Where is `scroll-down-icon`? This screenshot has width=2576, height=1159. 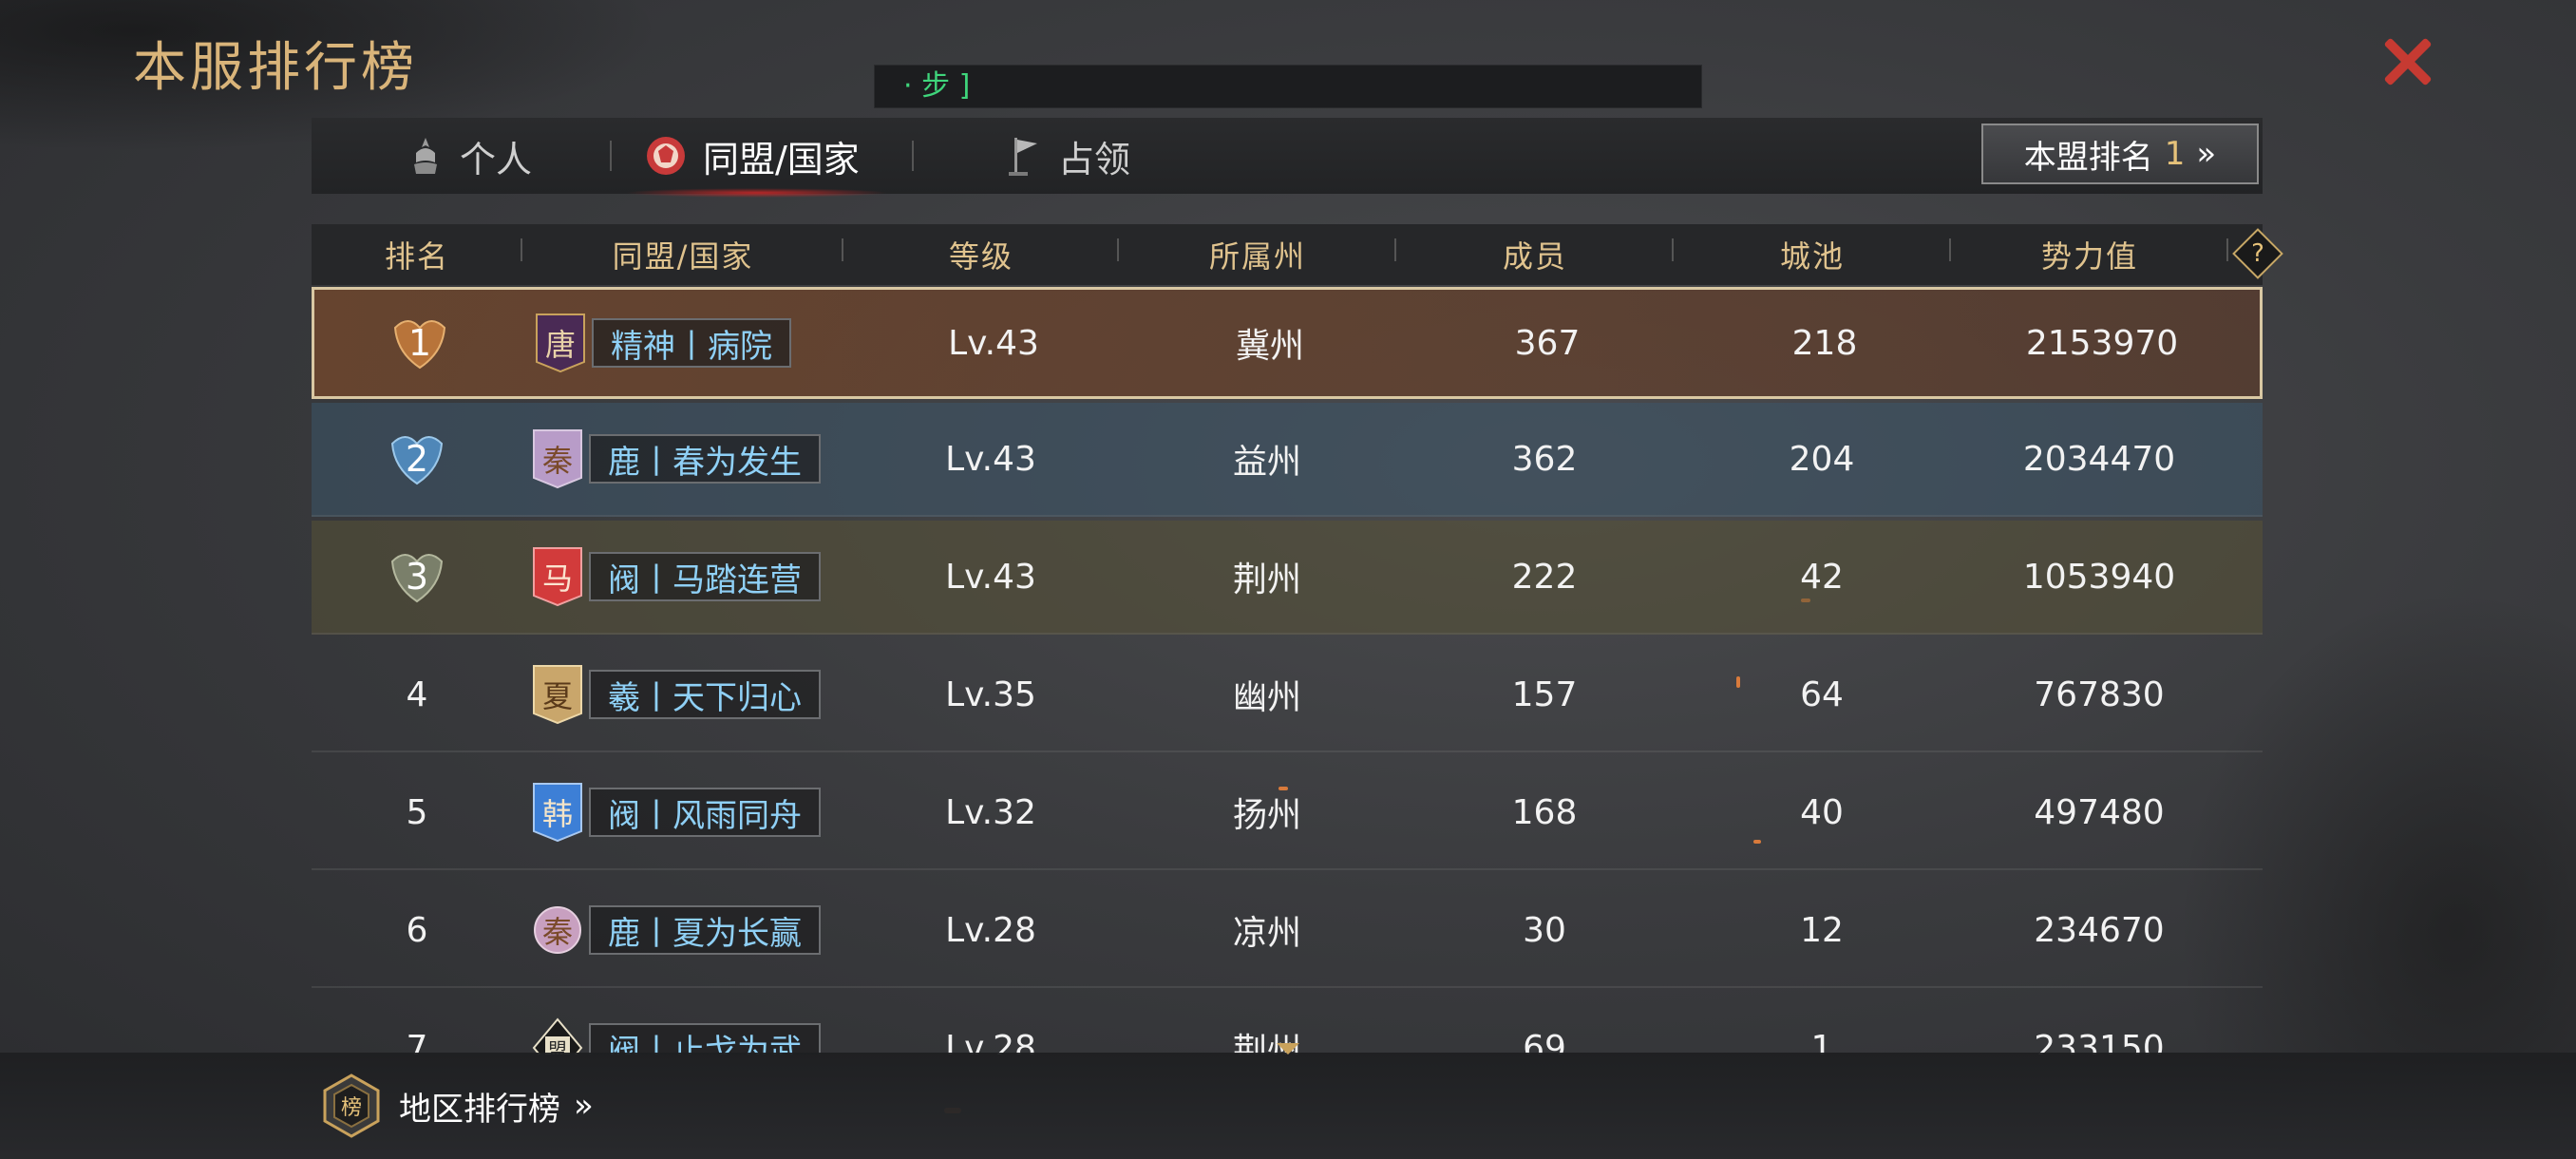 scroll-down-icon is located at coordinates (1288, 1048).